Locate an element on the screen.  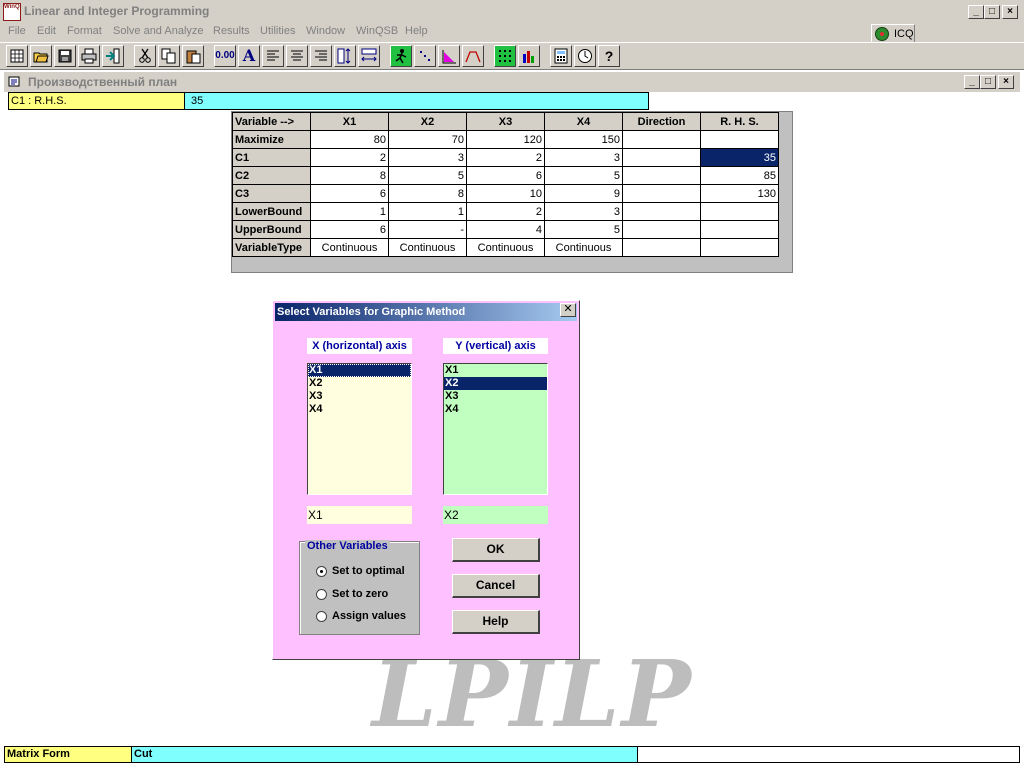
grid-cell: 10 is located at coordinates (505, 193).